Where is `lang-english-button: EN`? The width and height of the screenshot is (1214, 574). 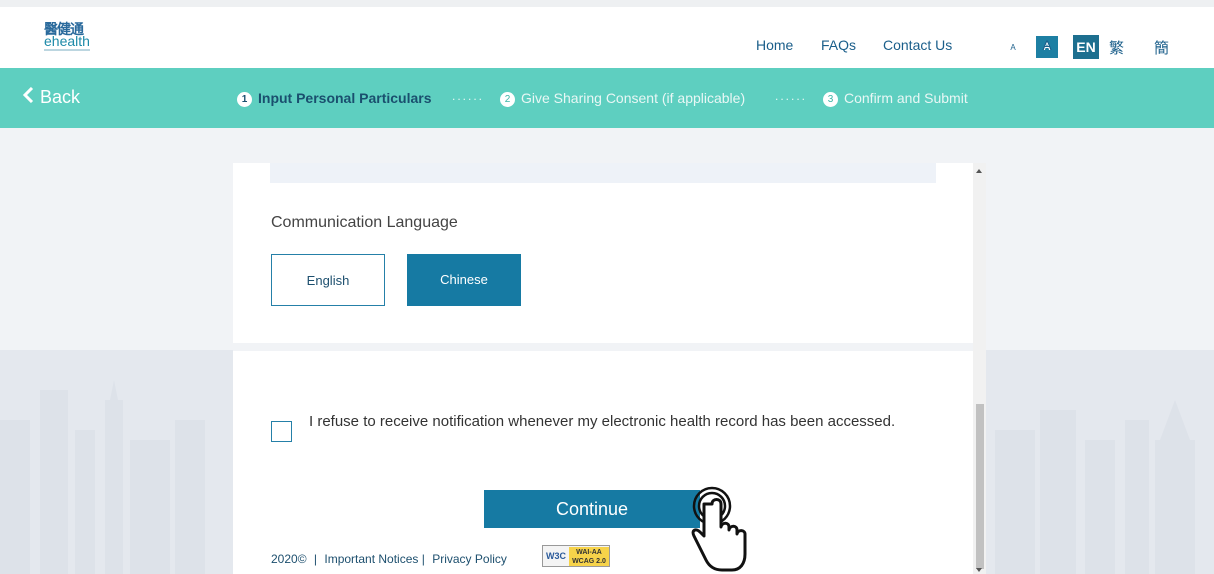 lang-english-button: EN is located at coordinates (1086, 47).